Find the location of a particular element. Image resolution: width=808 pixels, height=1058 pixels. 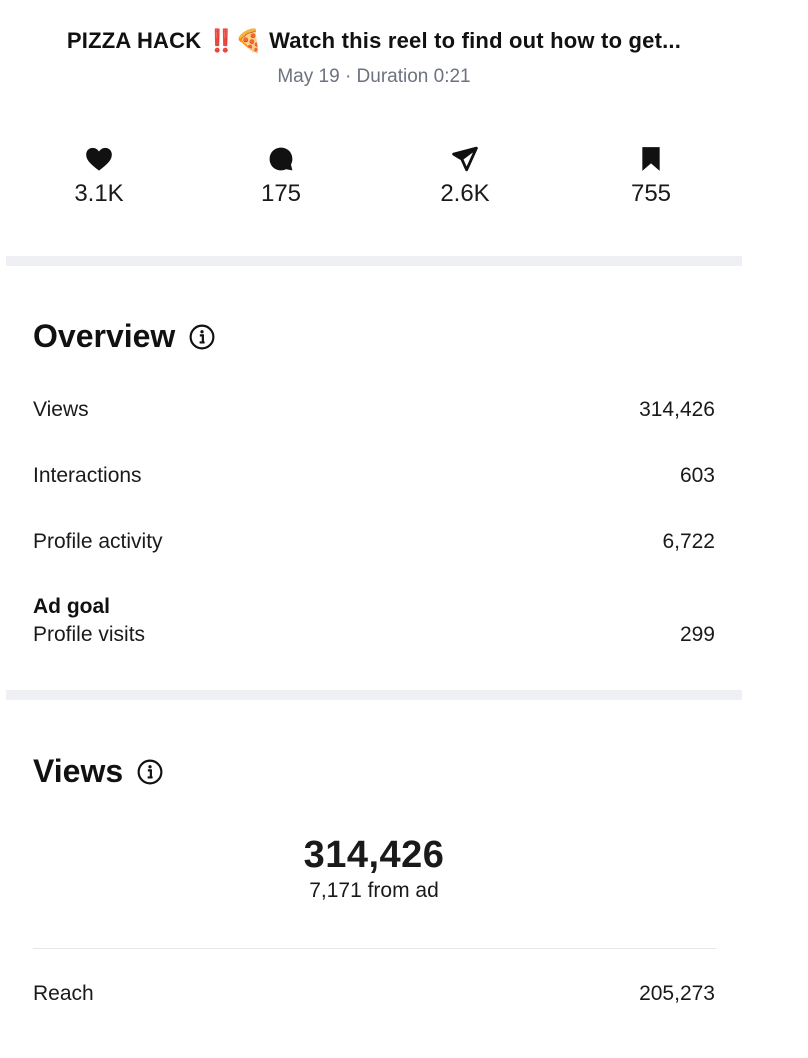

engagement-stats: 3.1K 175 2.6K 755 is located at coordinates (374, 184).